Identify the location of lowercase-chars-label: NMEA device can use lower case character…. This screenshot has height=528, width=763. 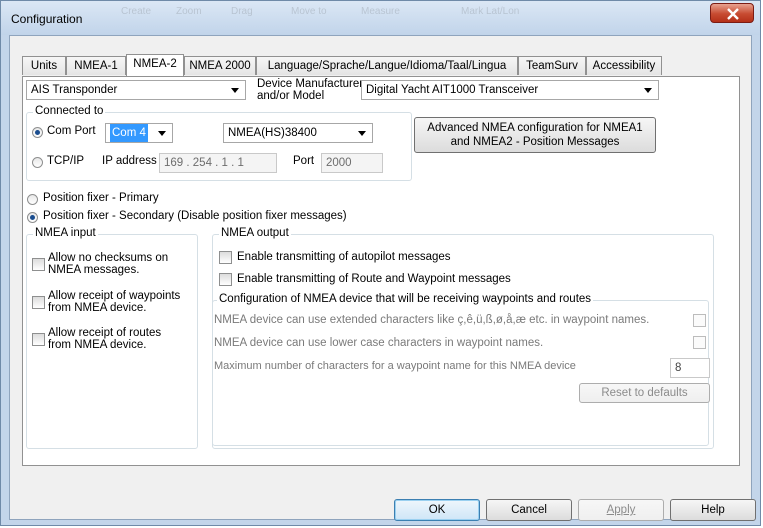
(379, 343).